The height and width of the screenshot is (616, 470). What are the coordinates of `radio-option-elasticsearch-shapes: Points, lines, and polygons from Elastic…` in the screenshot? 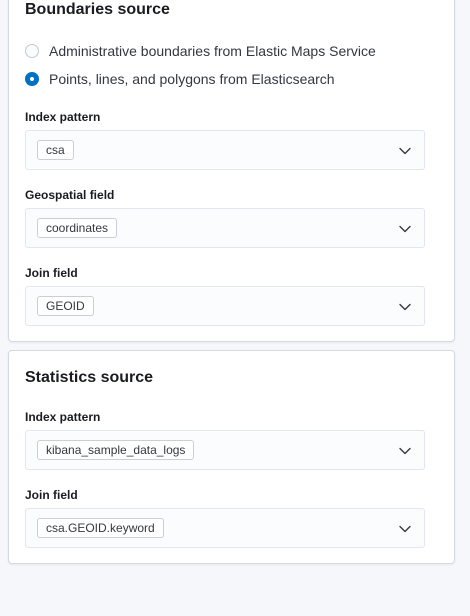 It's located at (180, 79).